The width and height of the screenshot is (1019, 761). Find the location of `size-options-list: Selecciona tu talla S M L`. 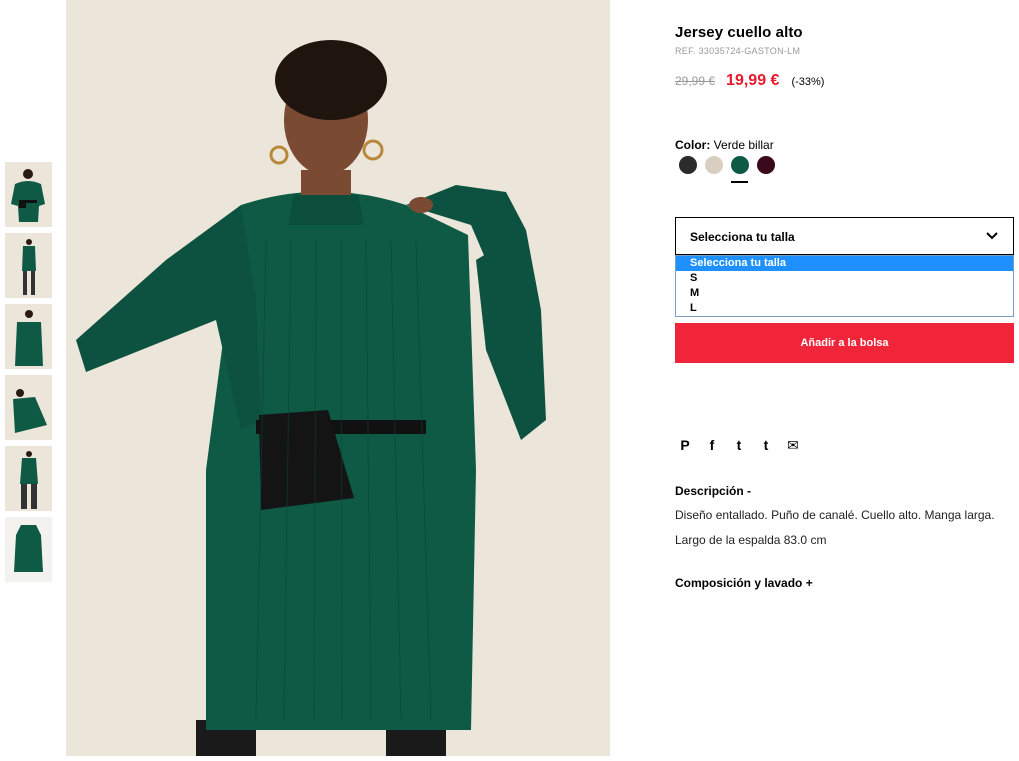

size-options-list: Selecciona tu talla S M L is located at coordinates (844, 286).